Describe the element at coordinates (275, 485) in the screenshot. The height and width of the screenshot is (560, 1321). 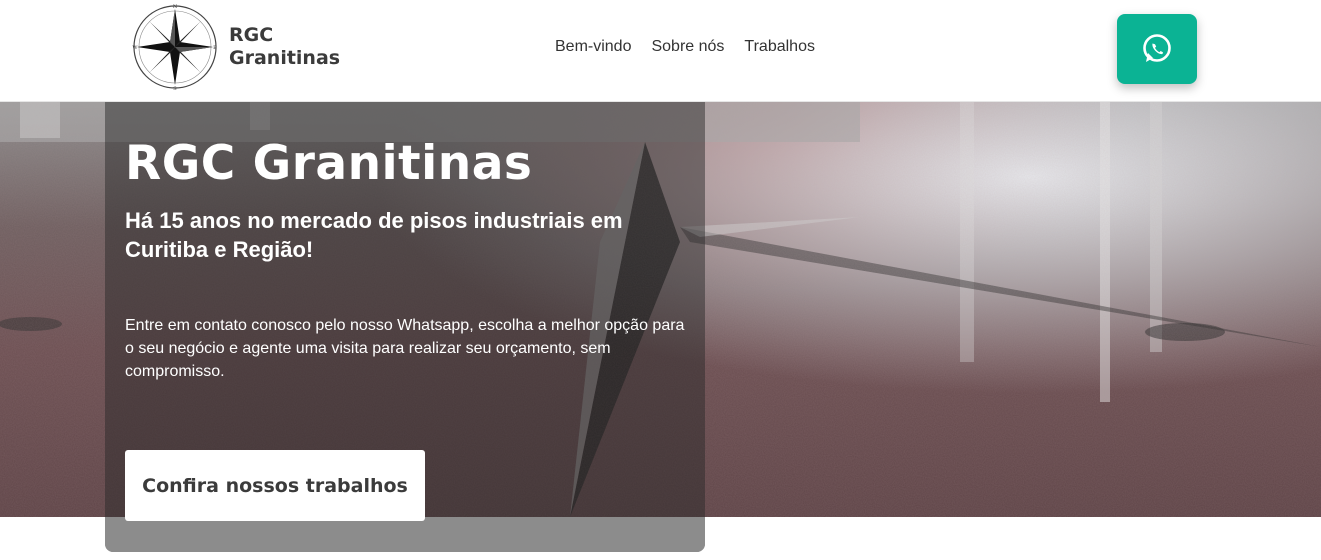
I see `cta-confira-trabalhos-button: Confira nossos trabalhos` at that location.